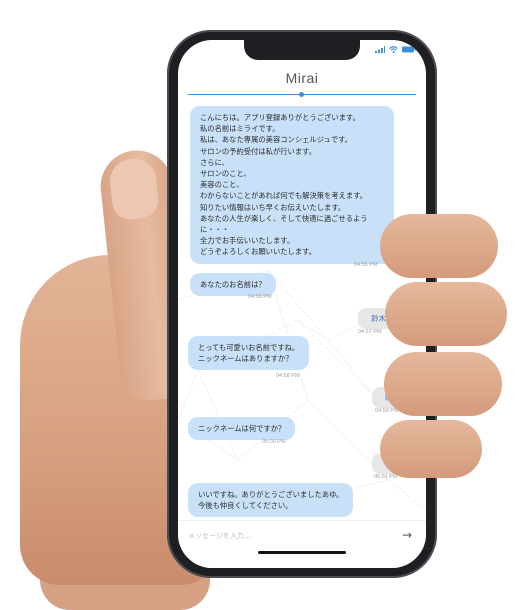 This screenshot has height=610, width=525. I want to click on message-input-bar: メッセージを入力... →, so click(302, 544).